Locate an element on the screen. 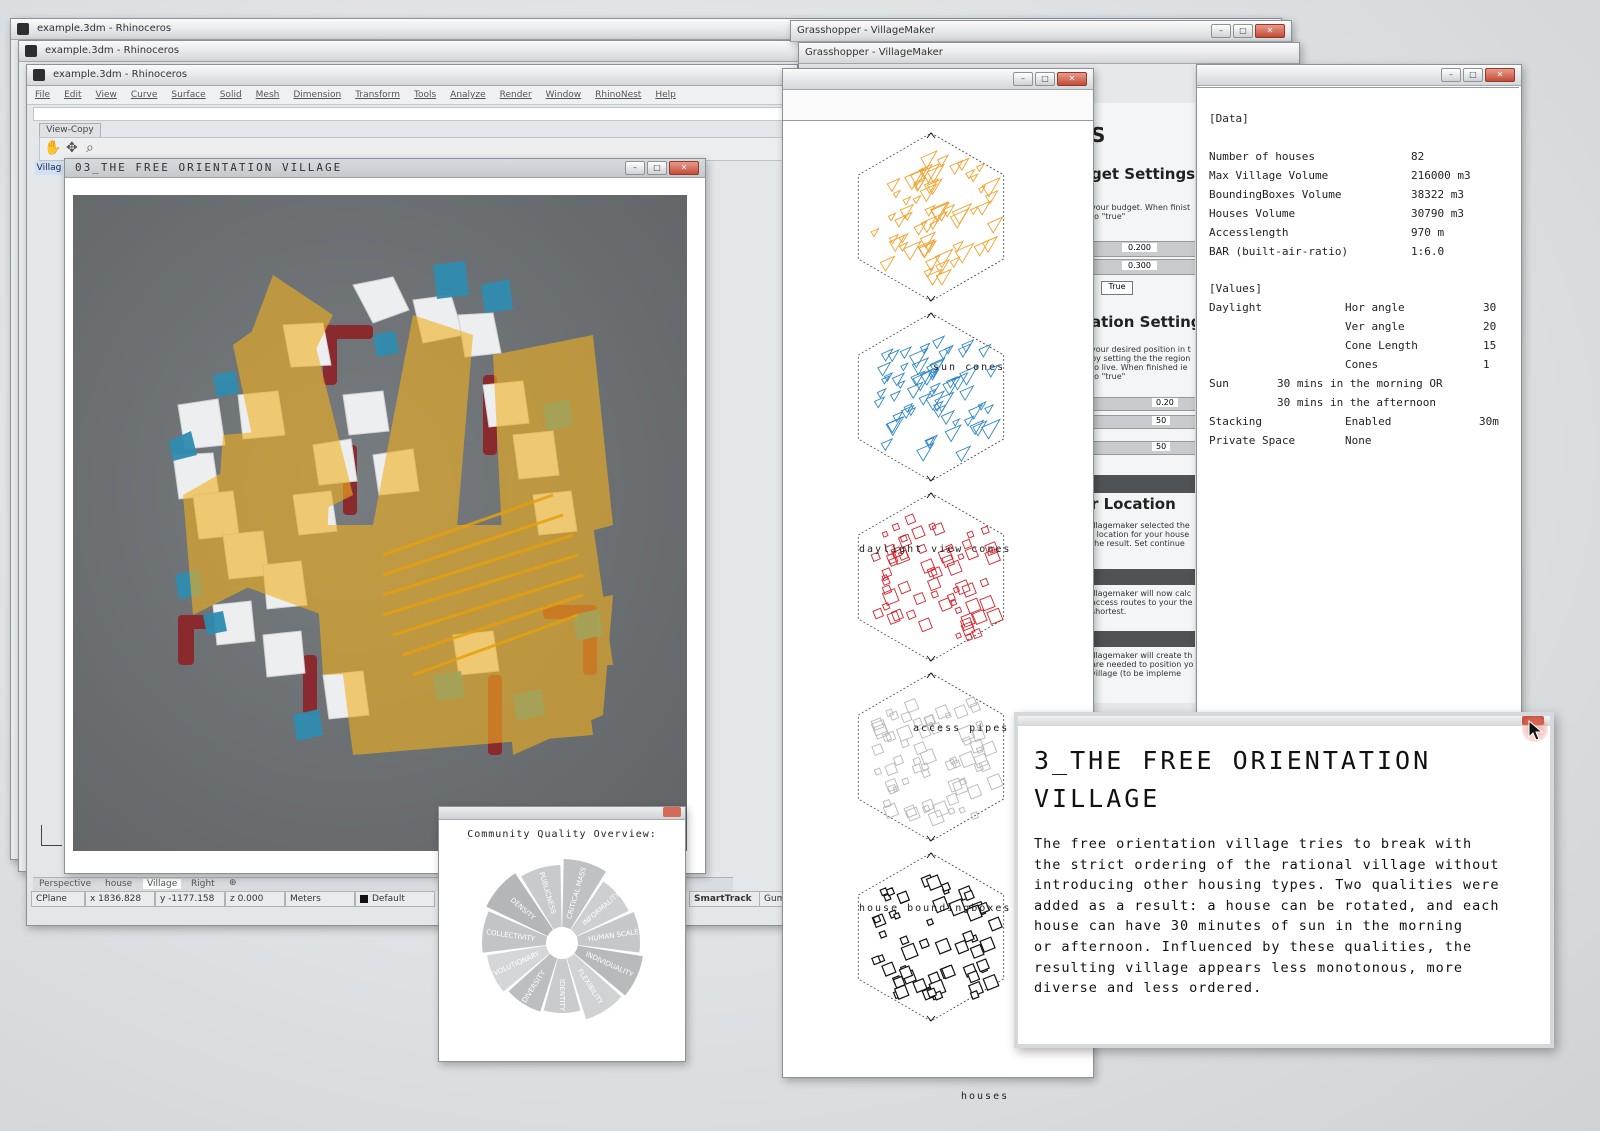 This screenshot has height=1131, width=1600. description-line: diverse and less ordered. is located at coordinates (1148, 988).